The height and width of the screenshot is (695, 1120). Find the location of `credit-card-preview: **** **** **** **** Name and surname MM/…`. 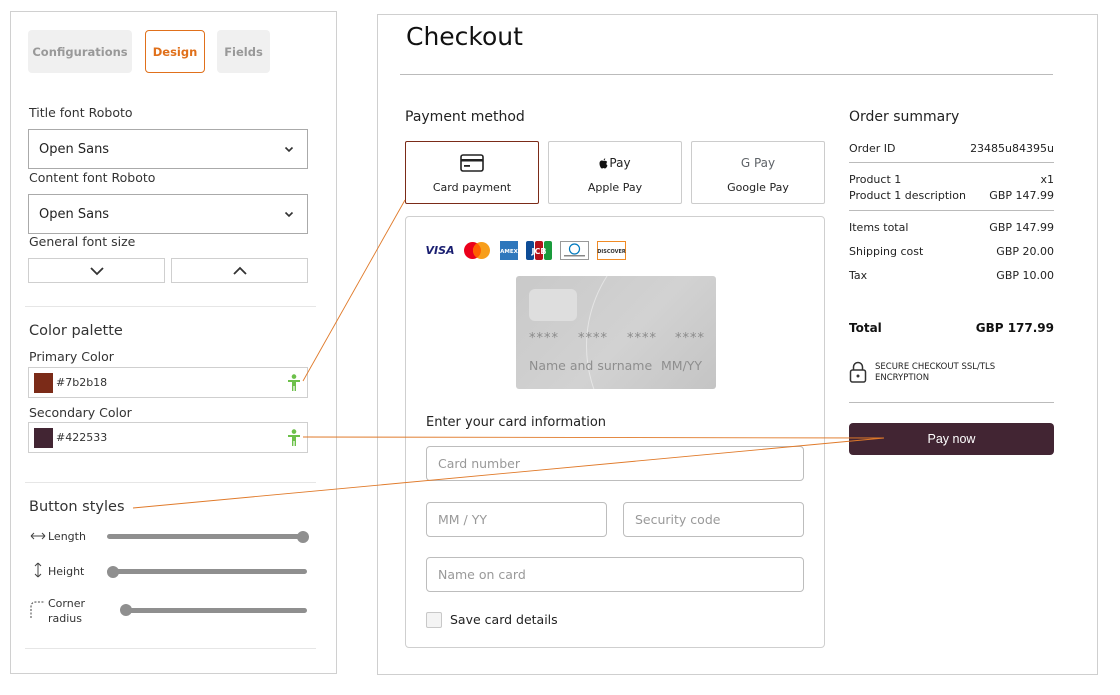

credit-card-preview: **** **** **** **** Name and surname MM/… is located at coordinates (616, 332).